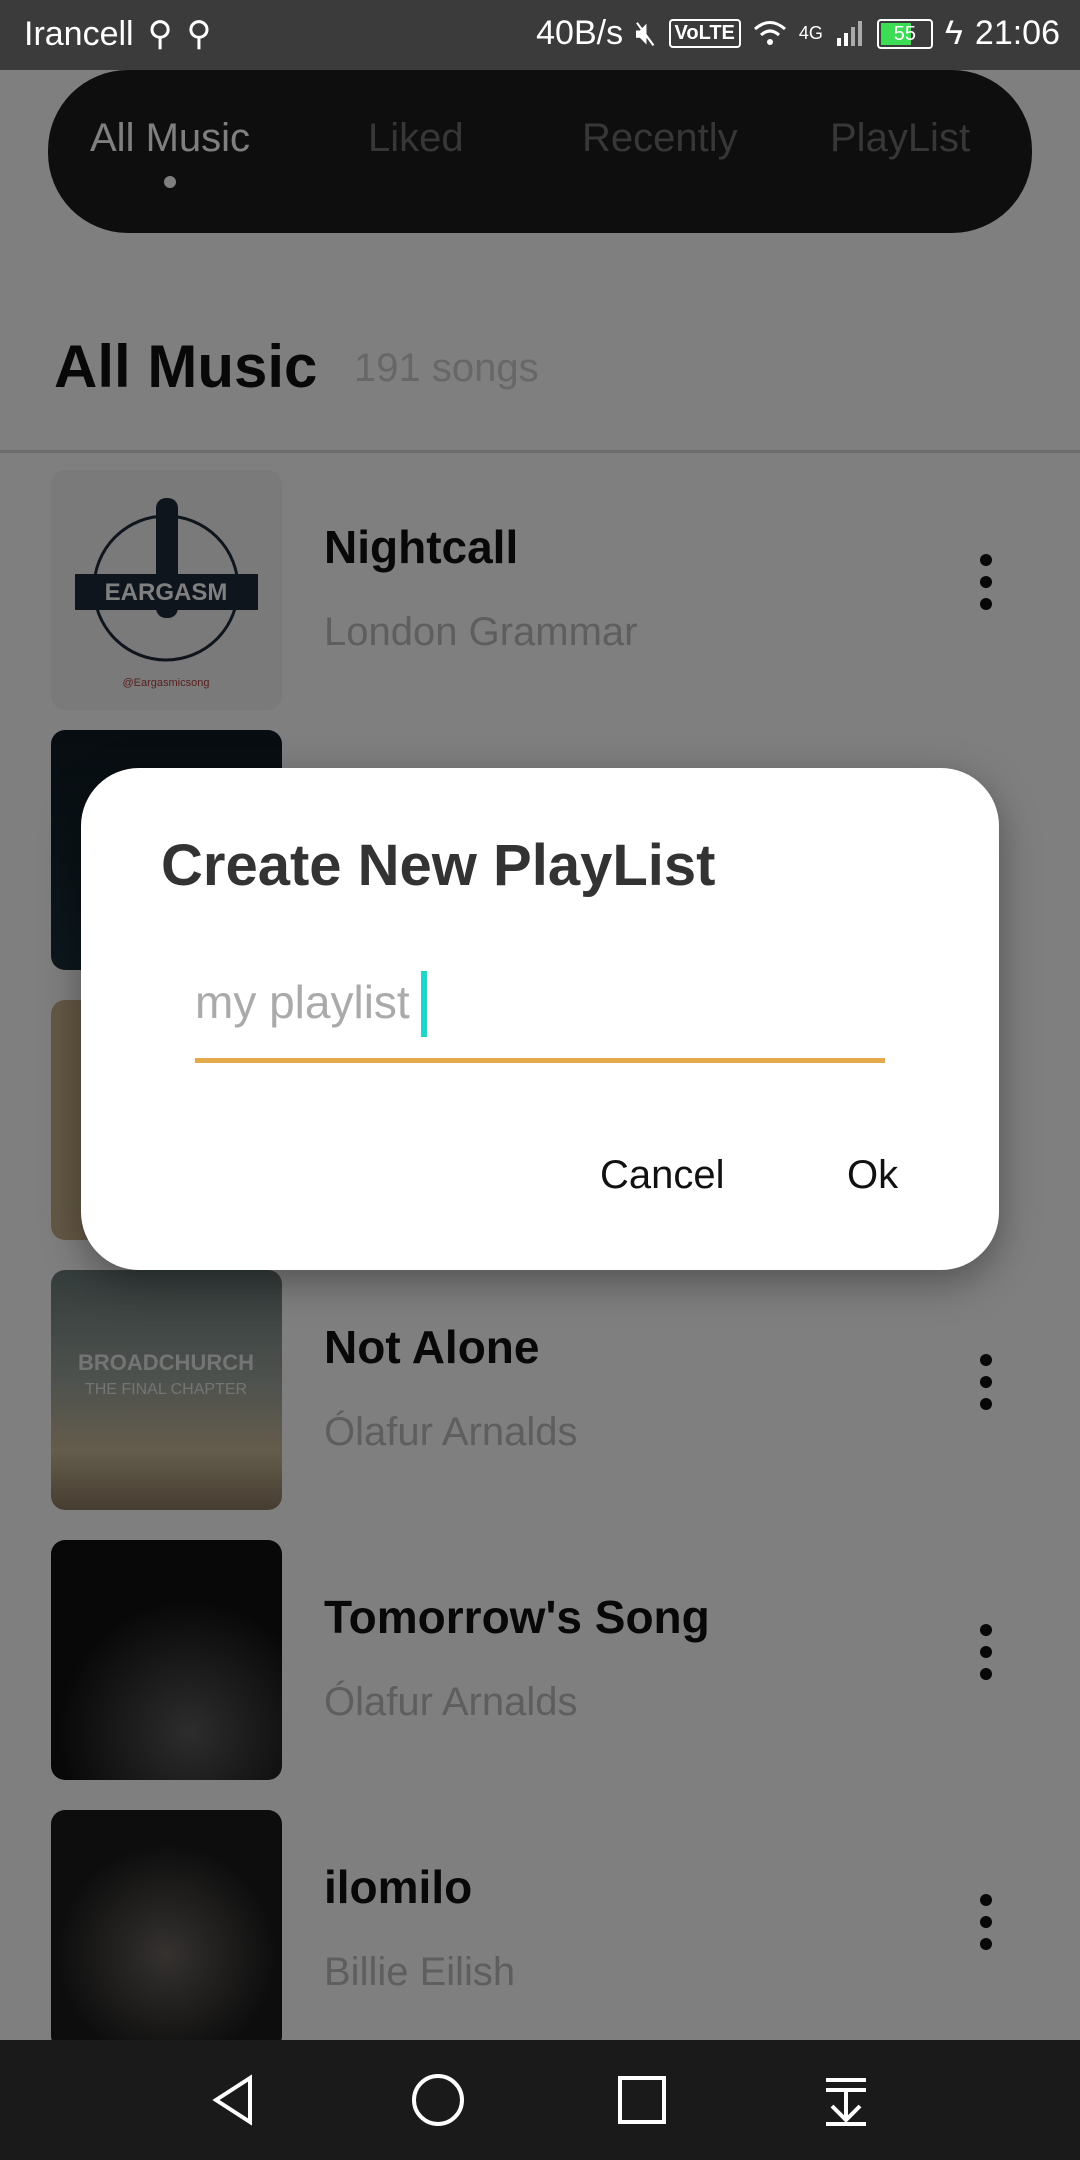 This screenshot has width=1080, height=2160. What do you see at coordinates (846, 2100) in the screenshot?
I see `notification-pull-icon` at bounding box center [846, 2100].